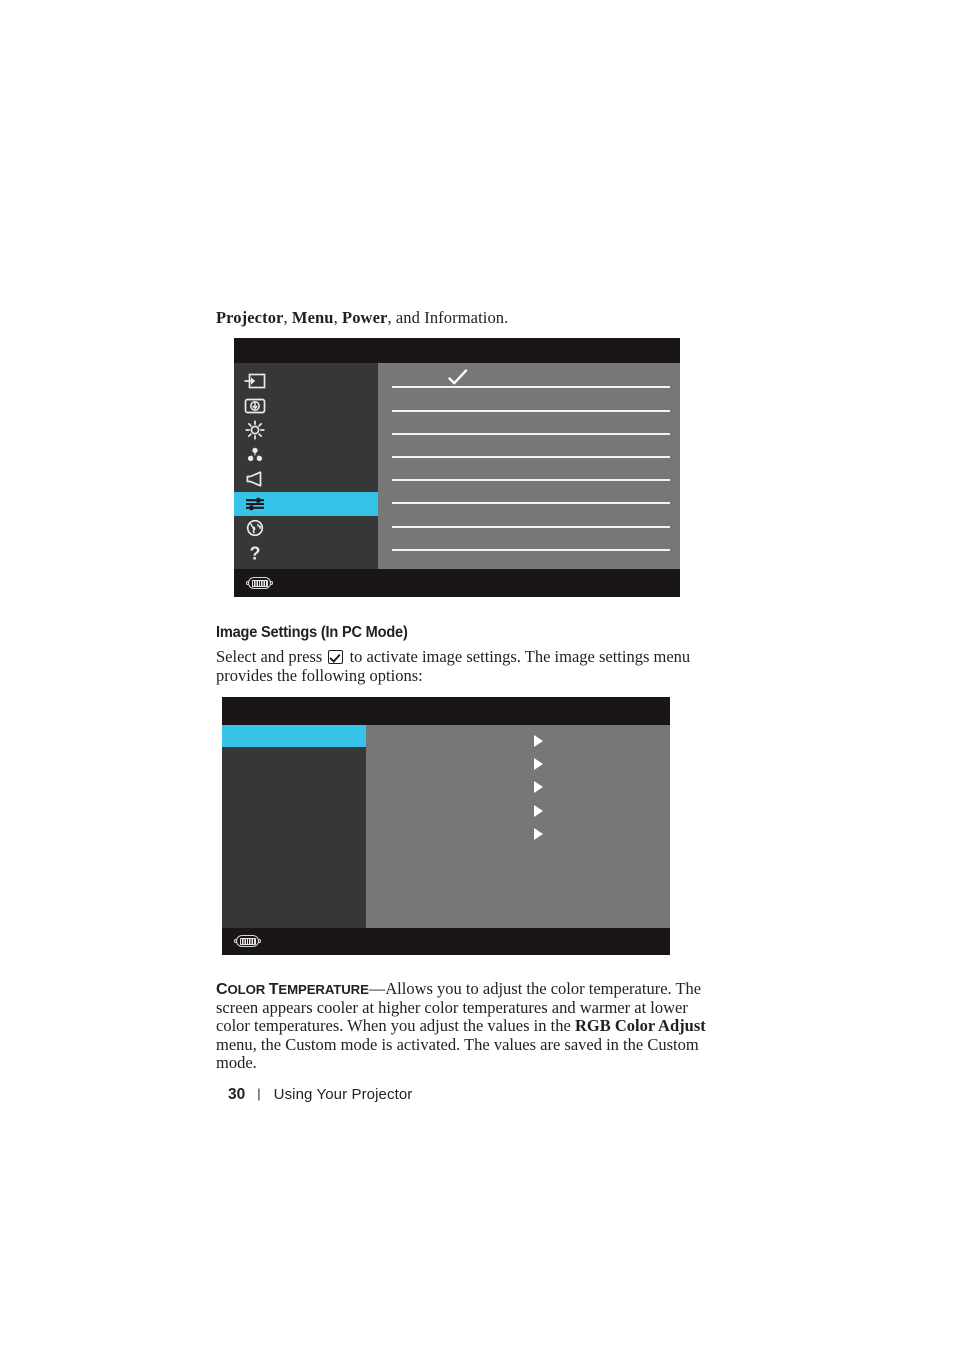 The image size is (954, 1350). I want to click on osd-footer-bar, so click(457, 583).